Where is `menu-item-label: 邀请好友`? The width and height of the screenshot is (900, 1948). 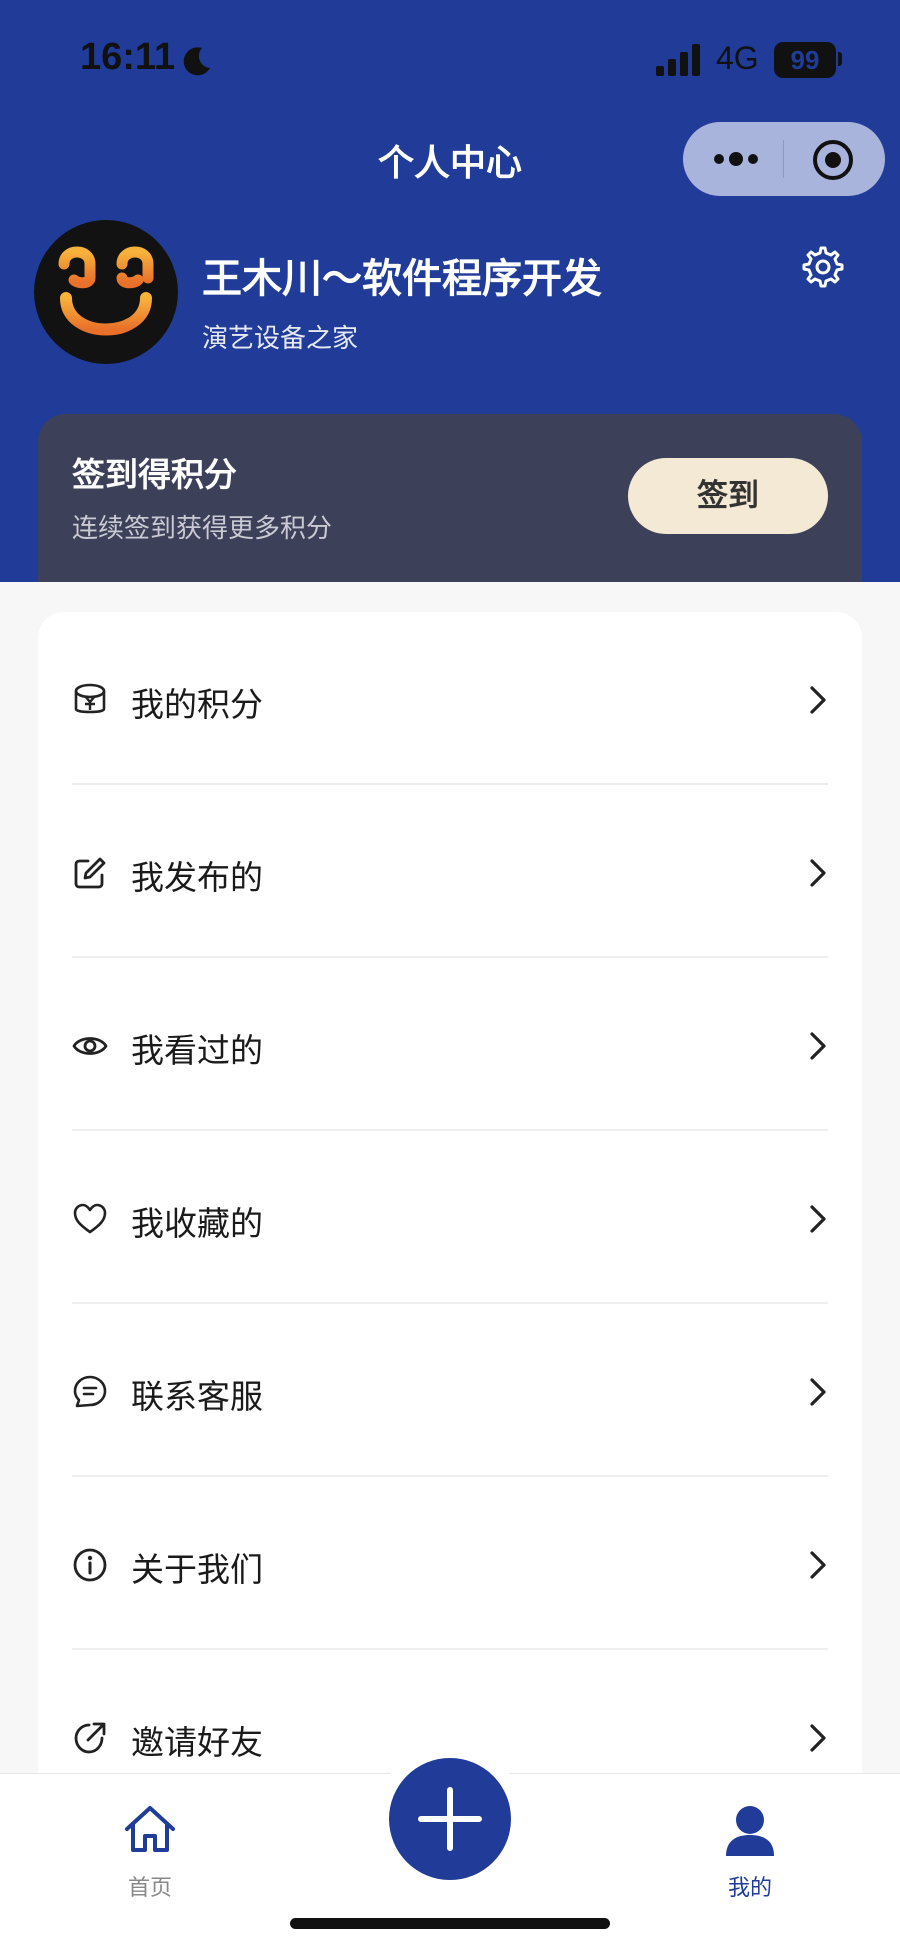
menu-item-label: 邀请好友 is located at coordinates (197, 1742).